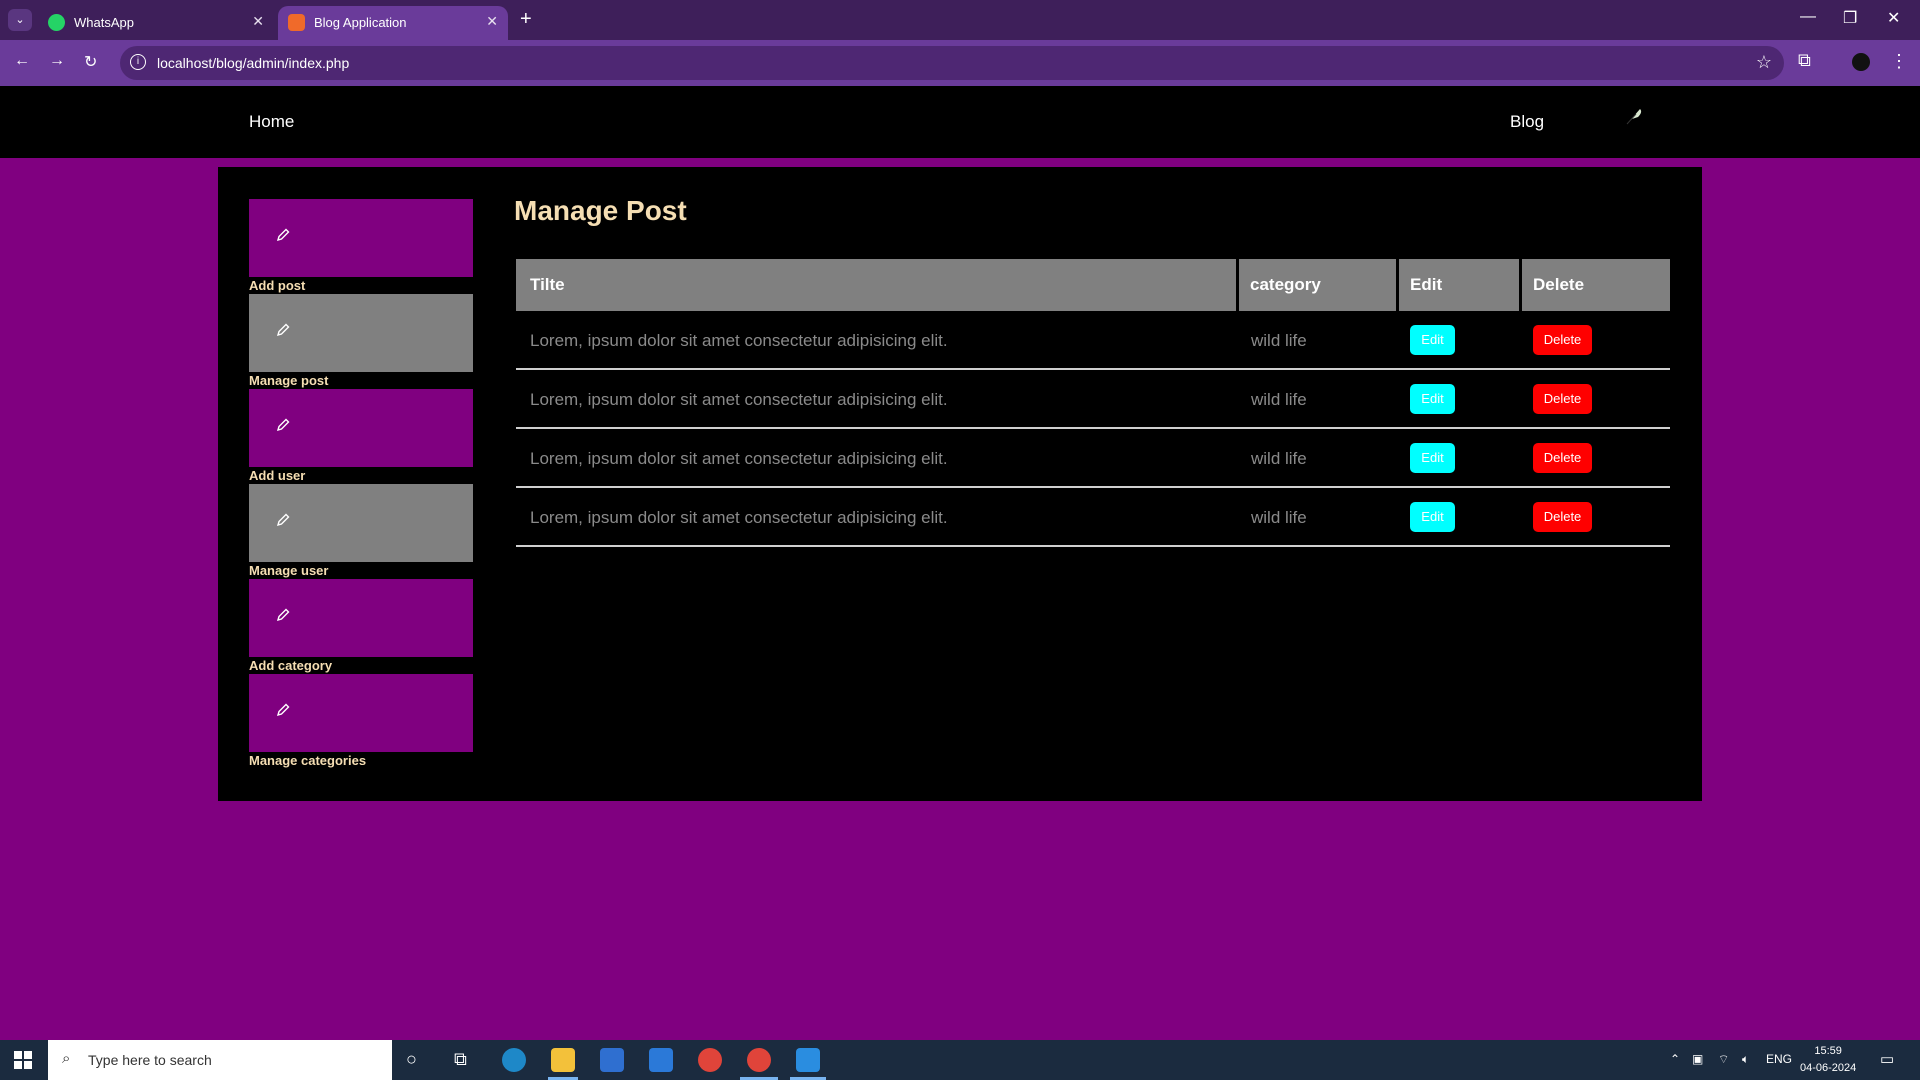  I want to click on tab-whatsapp: WhatsApp ✕, so click(156, 23).